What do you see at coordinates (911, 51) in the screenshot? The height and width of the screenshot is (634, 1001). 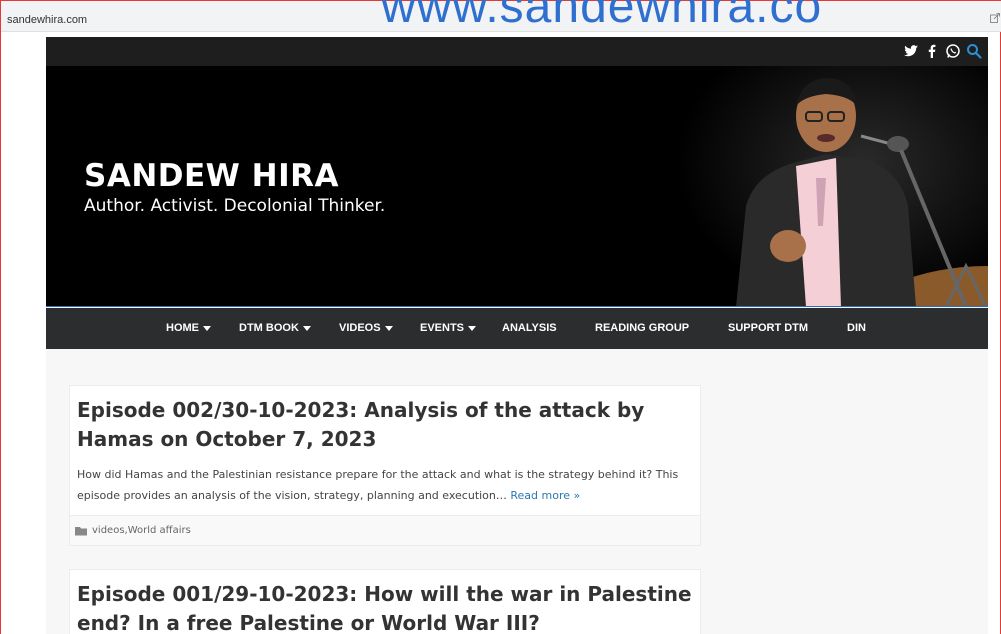 I see `twitter-icon` at bounding box center [911, 51].